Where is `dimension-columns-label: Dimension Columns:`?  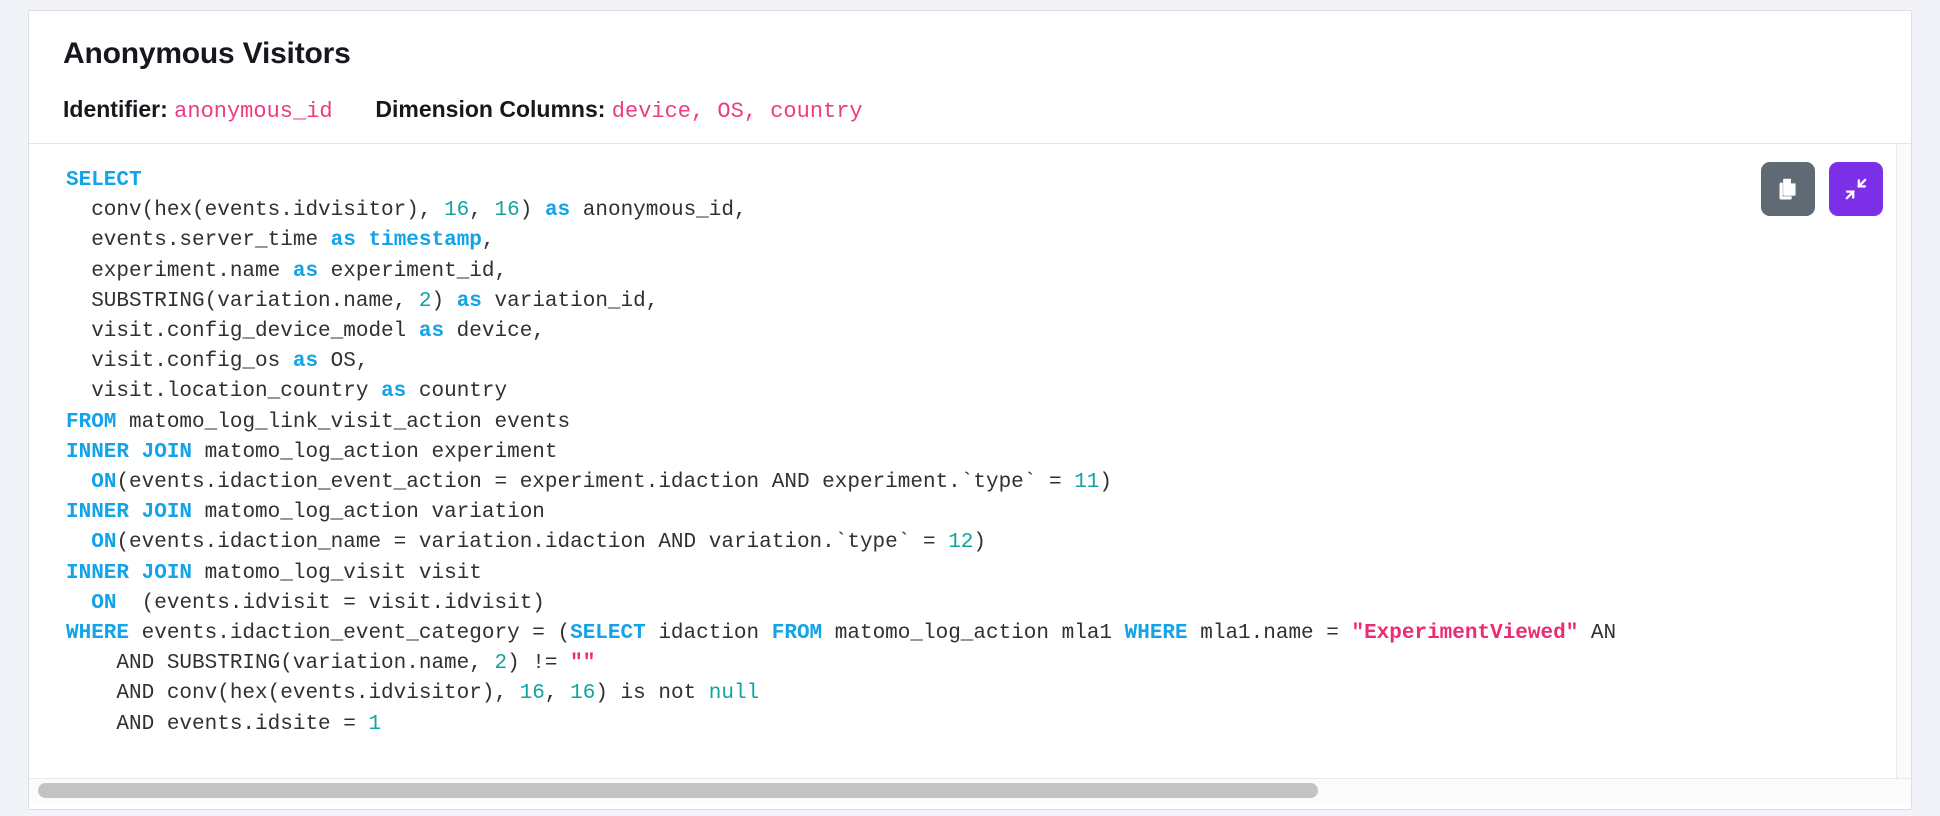
dimension-columns-label: Dimension Columns: is located at coordinates (490, 108).